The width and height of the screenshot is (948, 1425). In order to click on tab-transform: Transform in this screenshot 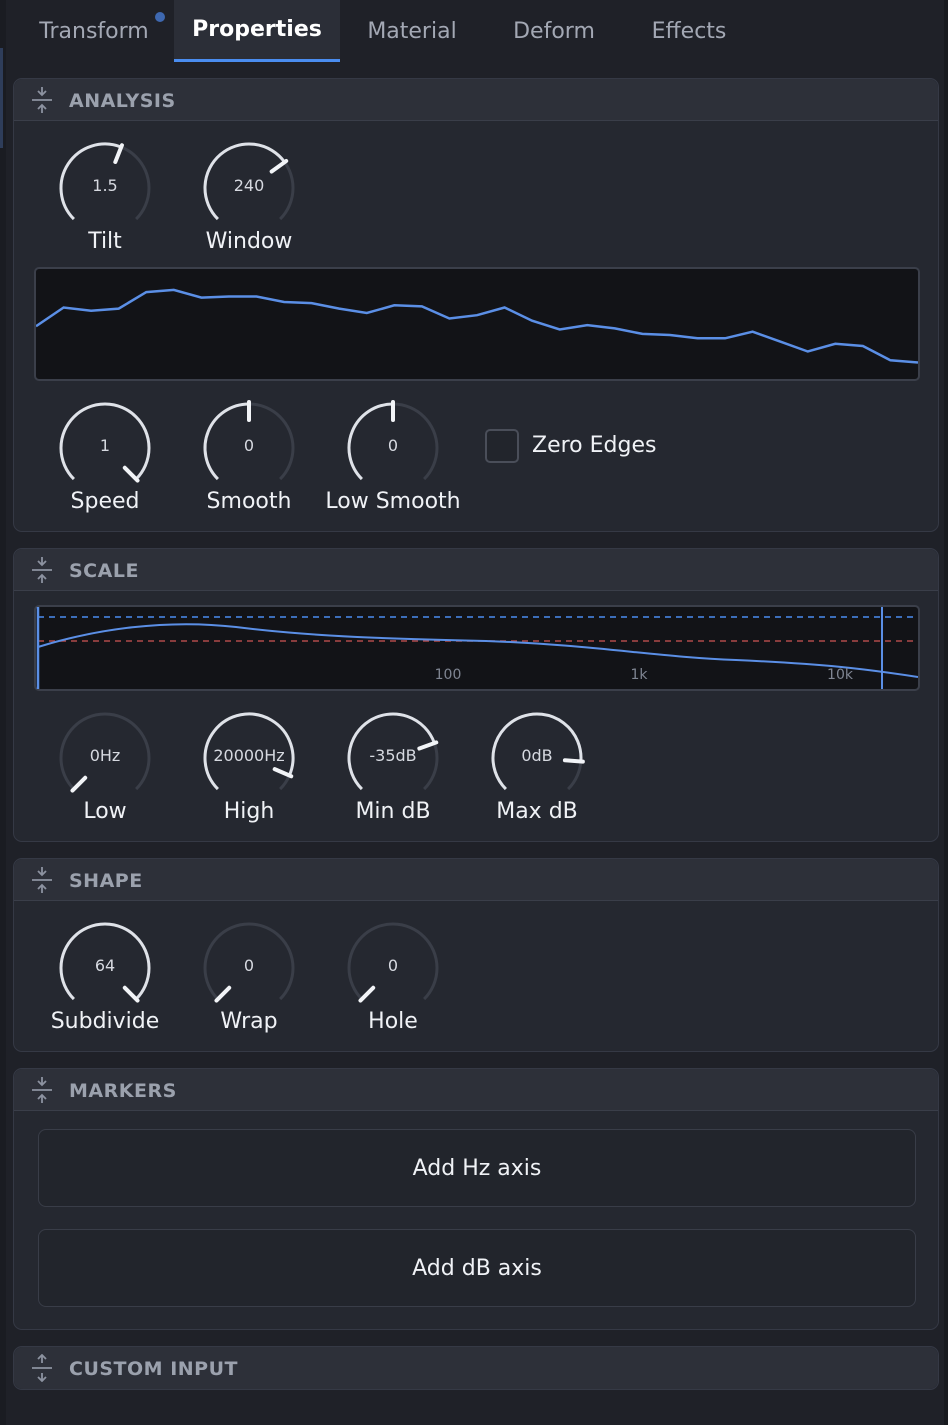, I will do `click(94, 31)`.